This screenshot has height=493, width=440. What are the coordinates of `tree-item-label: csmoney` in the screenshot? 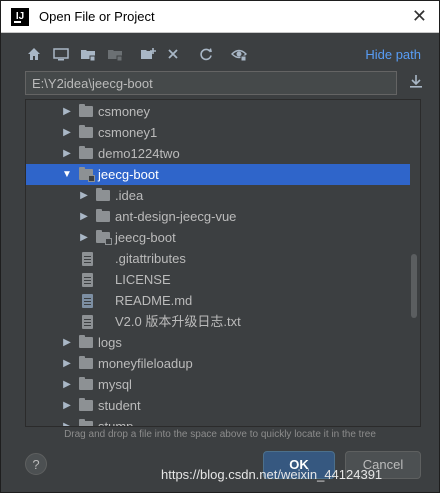 It's located at (124, 111).